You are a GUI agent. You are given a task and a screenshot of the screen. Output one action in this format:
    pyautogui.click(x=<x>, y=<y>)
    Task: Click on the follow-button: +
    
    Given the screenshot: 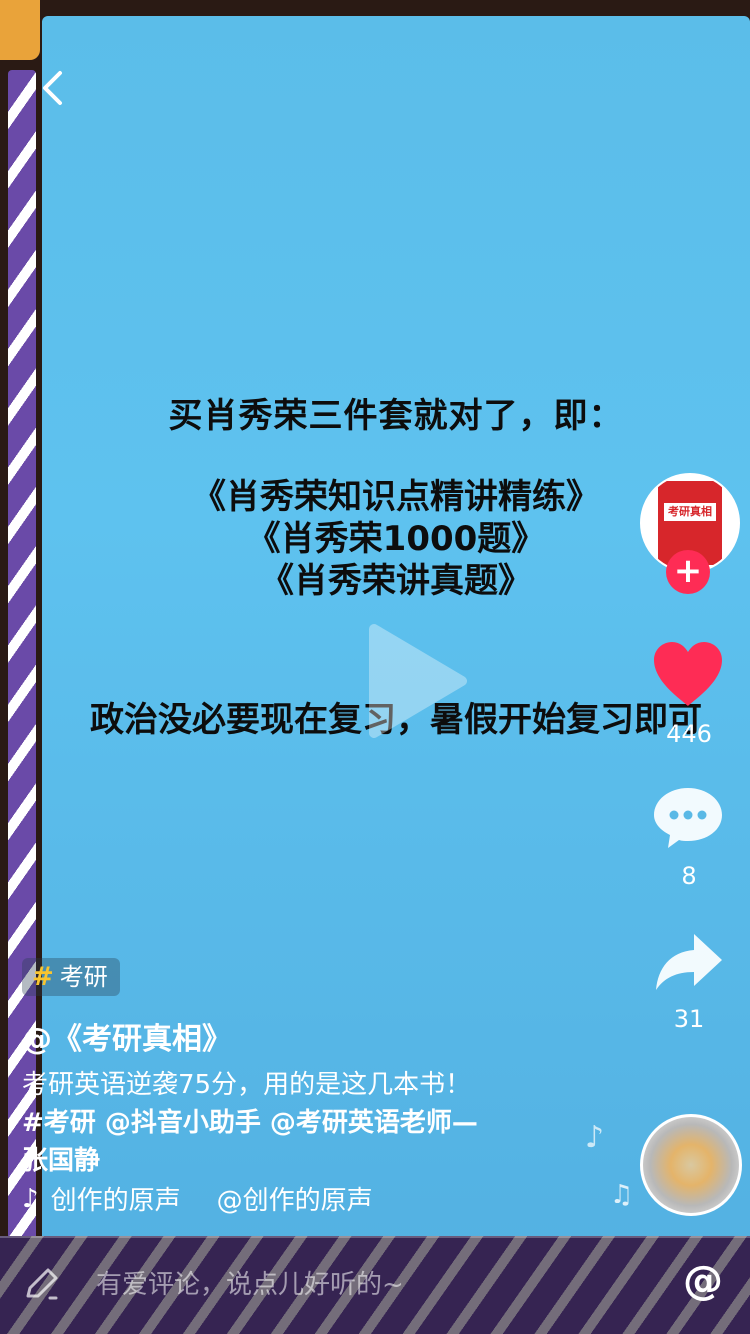 What is the action you would take?
    pyautogui.click(x=688, y=572)
    